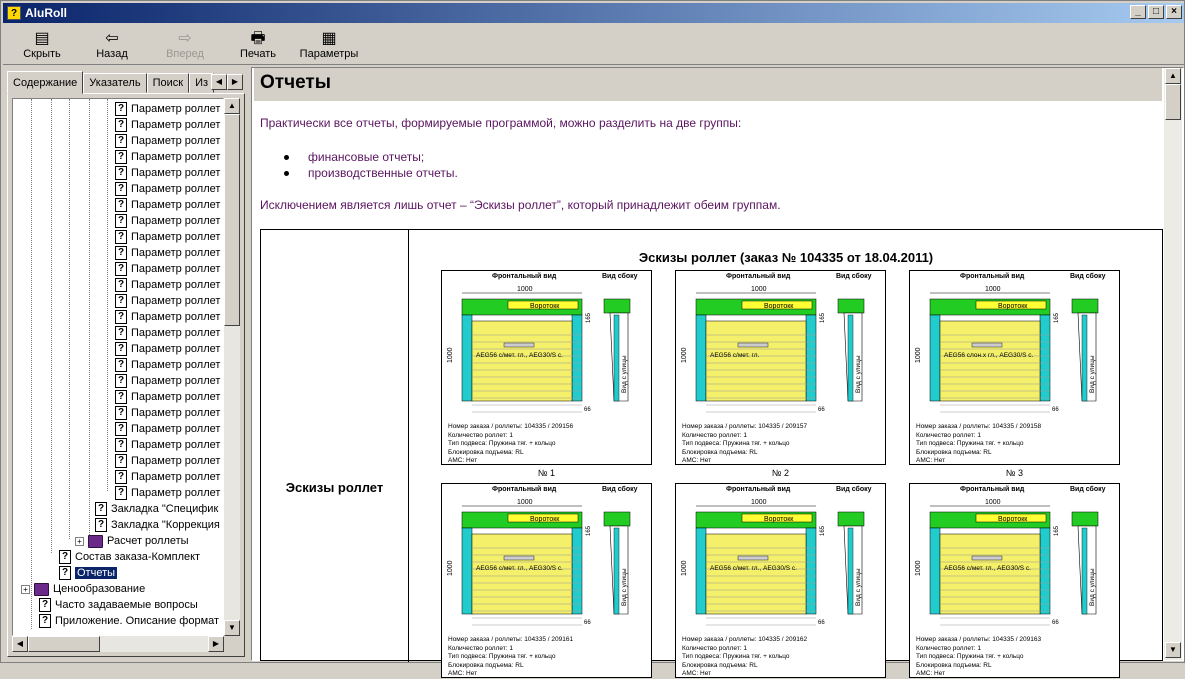 The image size is (1185, 679). What do you see at coordinates (593, 13) in the screenshot?
I see `title-bar: ? AluRoll _ □ ×` at bounding box center [593, 13].